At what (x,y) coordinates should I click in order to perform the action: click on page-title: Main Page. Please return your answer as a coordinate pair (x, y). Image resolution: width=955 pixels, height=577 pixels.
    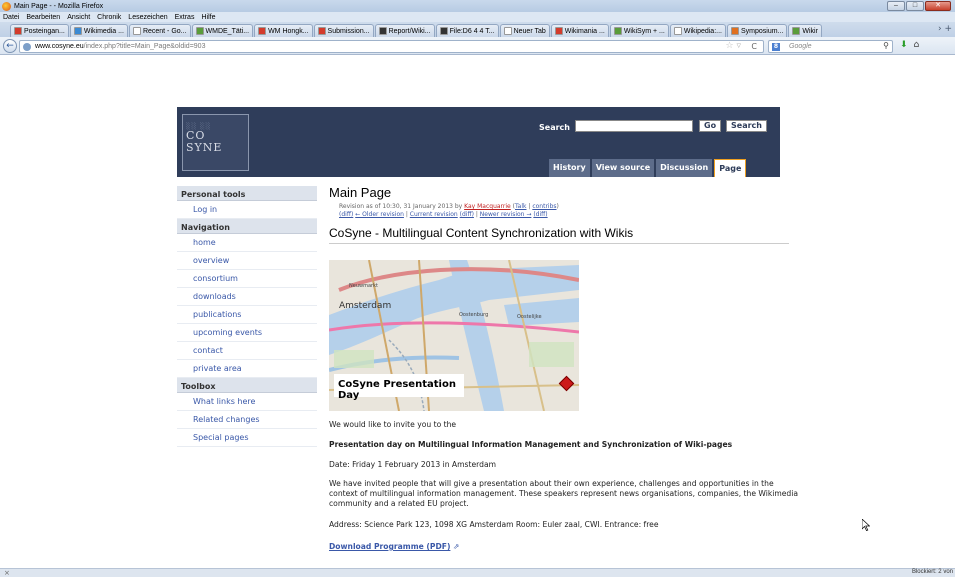
    Looking at the image, I should click on (360, 192).